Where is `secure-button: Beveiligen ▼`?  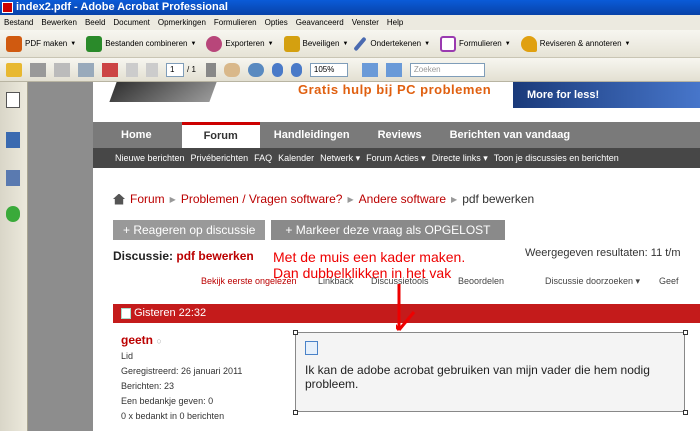
secure-button: Beveiligen ▼ is located at coordinates (315, 43).